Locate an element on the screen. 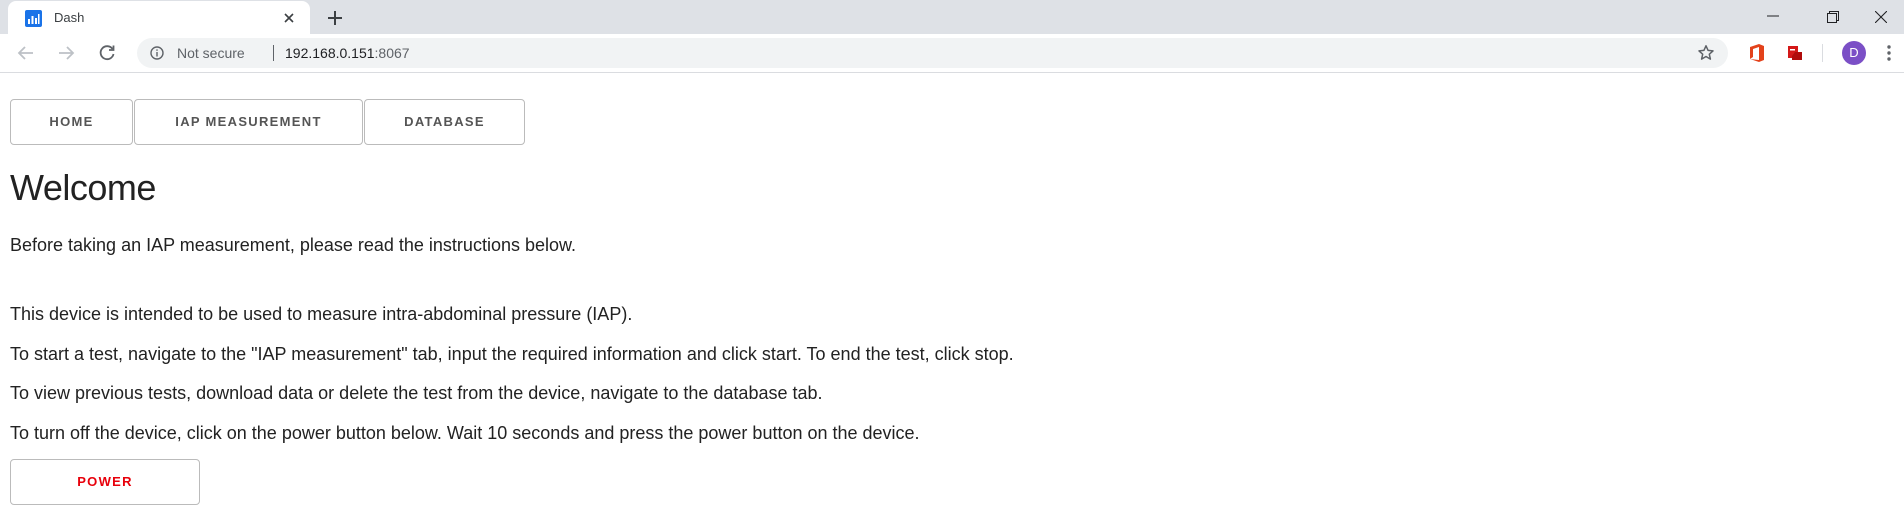 The image size is (1904, 532). new-tab-icon is located at coordinates (335, 18).